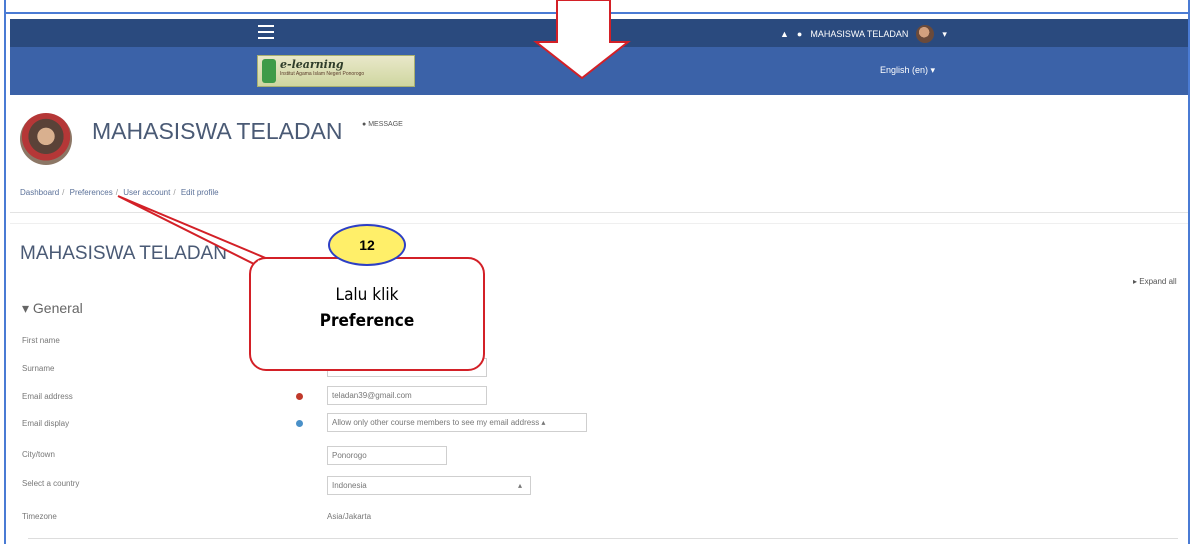 The height and width of the screenshot is (544, 1194). I want to click on callout-line1: Lalu klik, so click(367, 295).